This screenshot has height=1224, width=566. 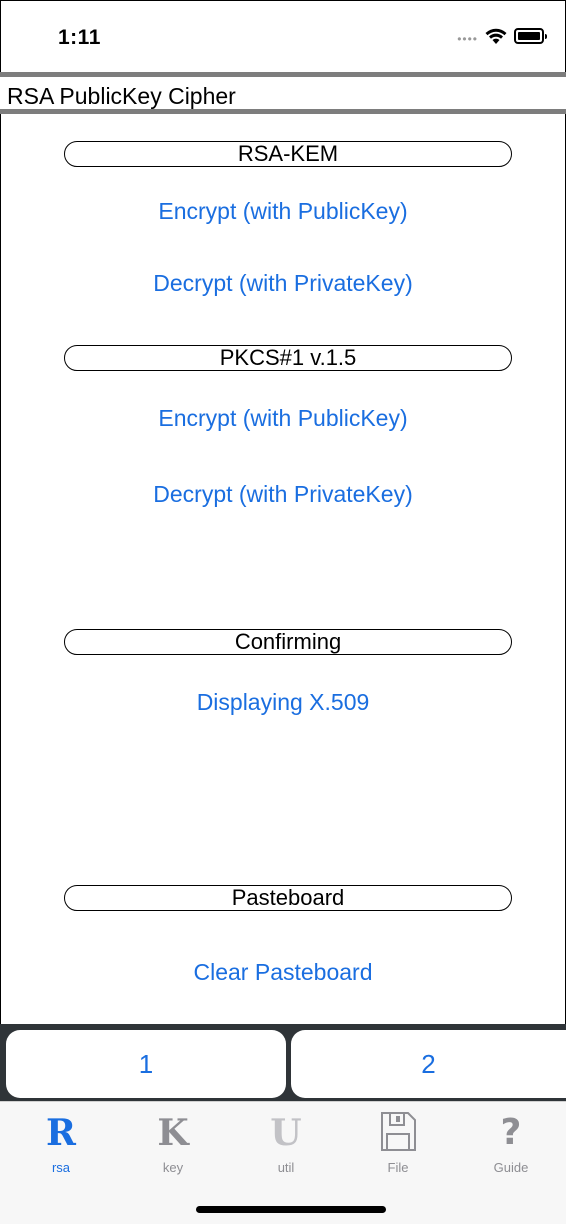 I want to click on tab-guide: ? Guide, so click(x=511, y=1142).